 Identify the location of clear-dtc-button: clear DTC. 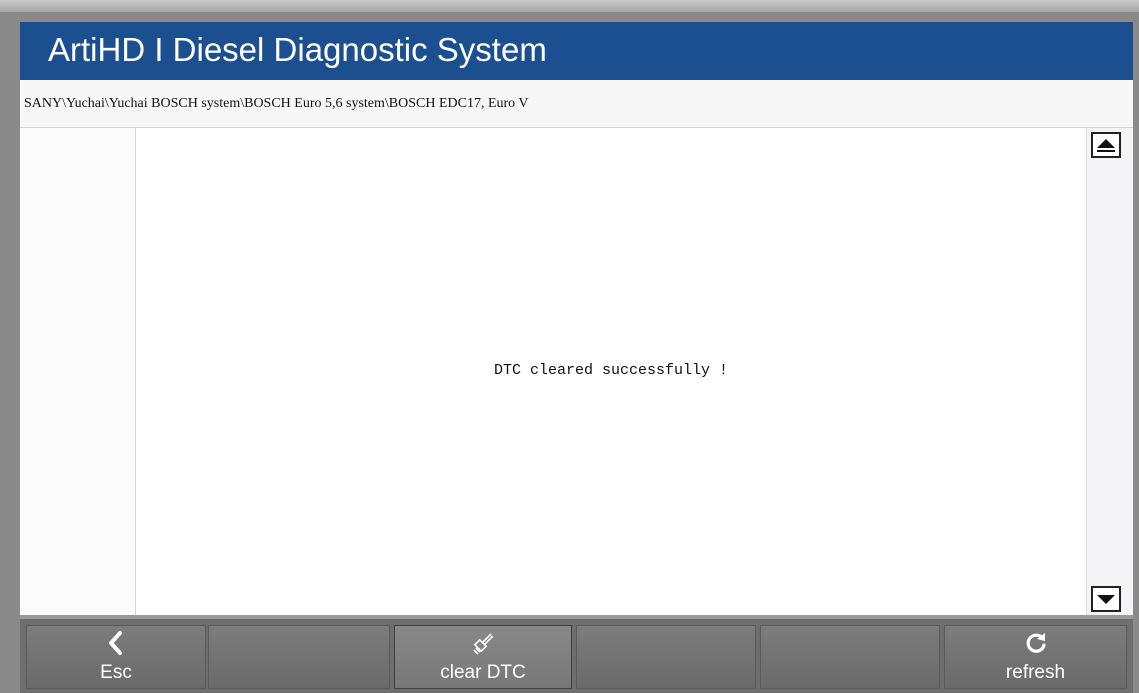
(483, 657).